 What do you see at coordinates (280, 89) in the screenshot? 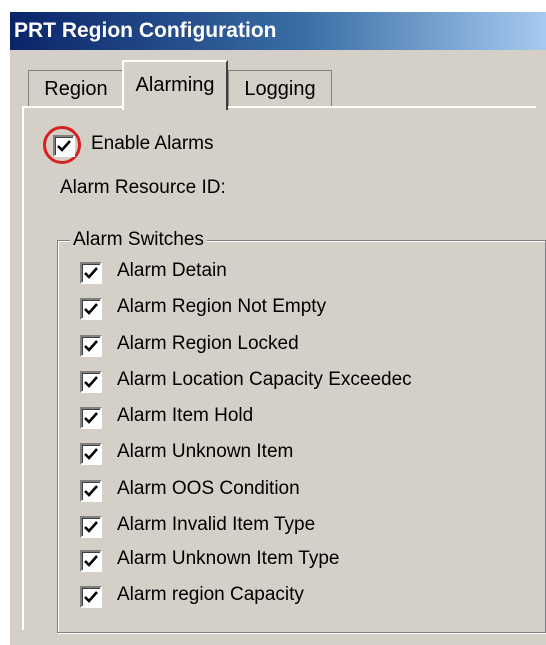
I see `tab-logging: Logging` at bounding box center [280, 89].